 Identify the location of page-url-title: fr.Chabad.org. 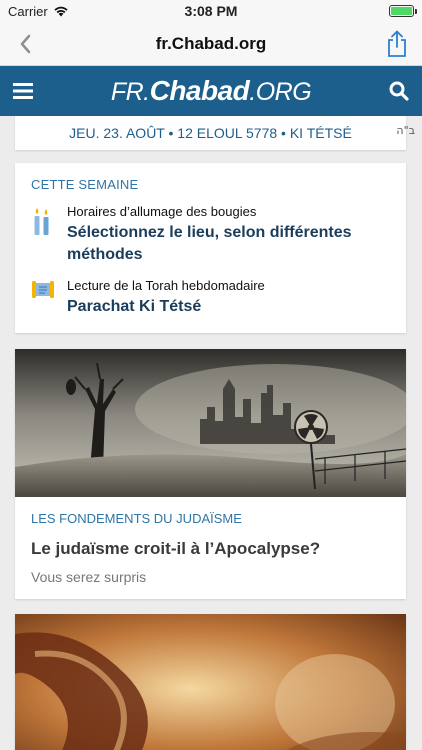
(211, 43).